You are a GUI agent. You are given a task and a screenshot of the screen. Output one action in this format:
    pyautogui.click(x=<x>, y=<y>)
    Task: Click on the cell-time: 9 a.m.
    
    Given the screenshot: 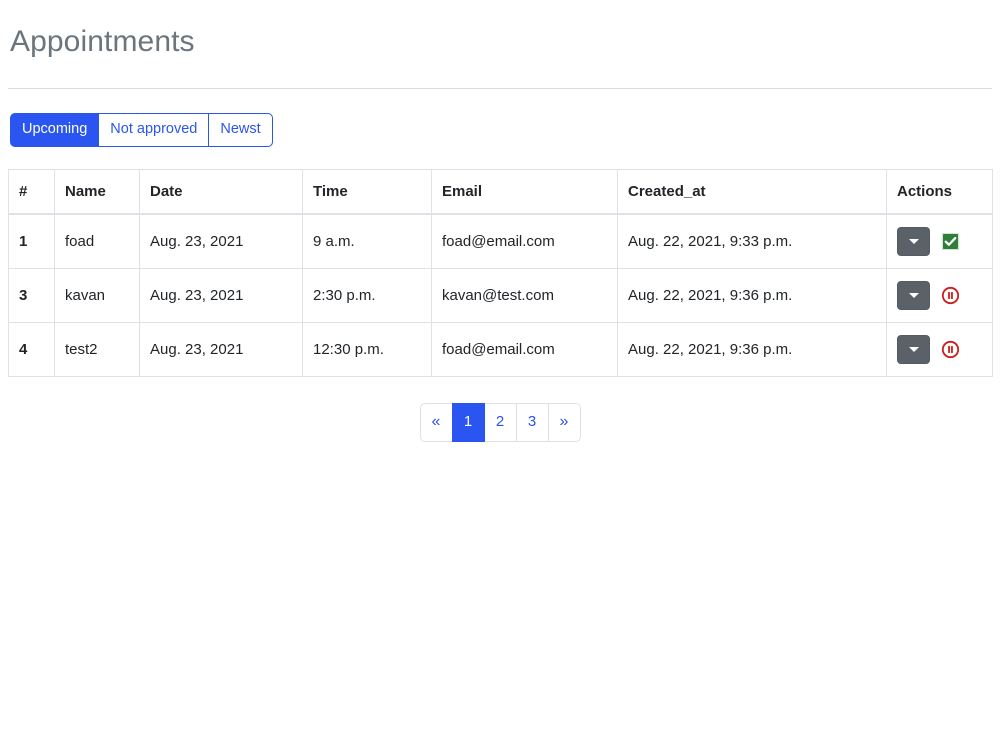 What is the action you would take?
    pyautogui.click(x=367, y=241)
    